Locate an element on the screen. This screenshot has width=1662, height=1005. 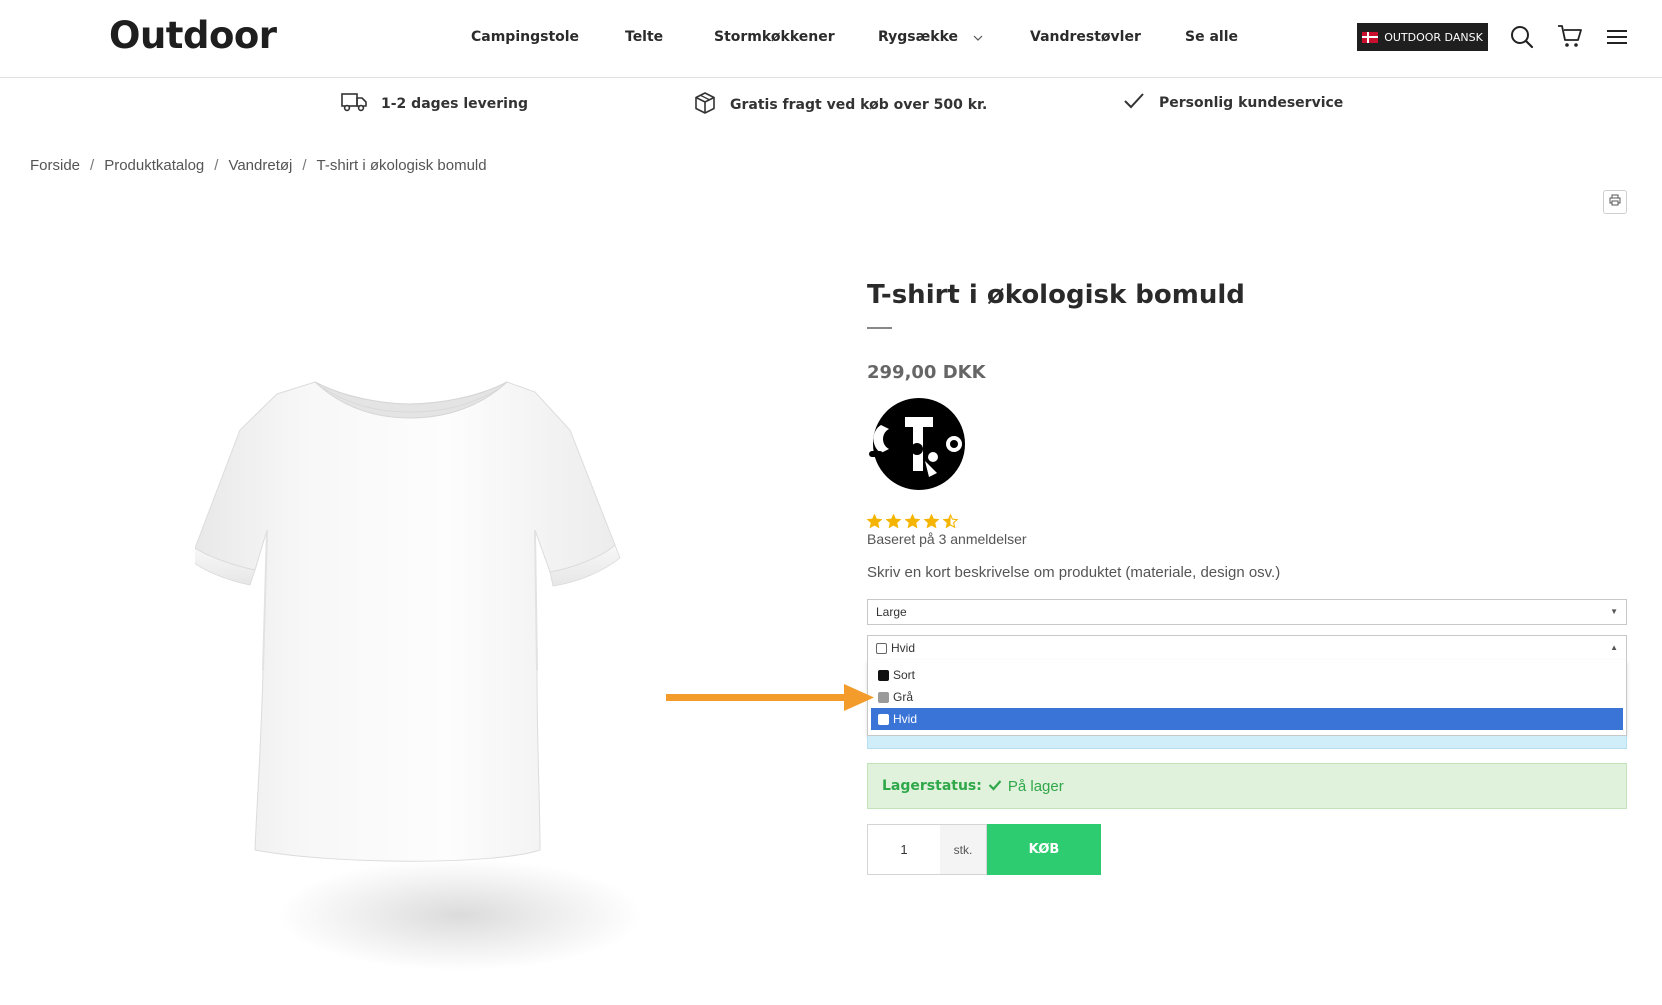
nav-item-se-alle: Se alle is located at coordinates (1211, 37).